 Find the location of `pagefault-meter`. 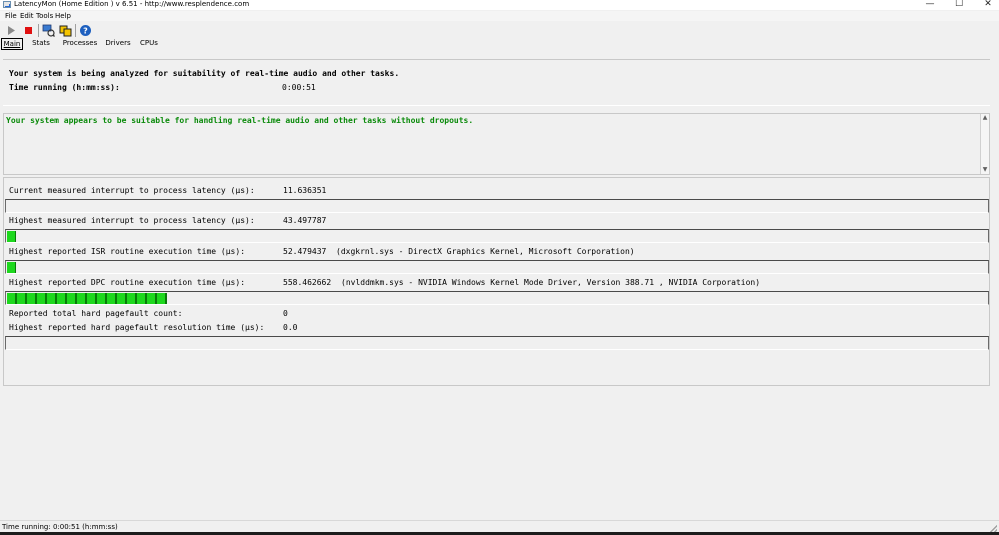

pagefault-meter is located at coordinates (497, 343).